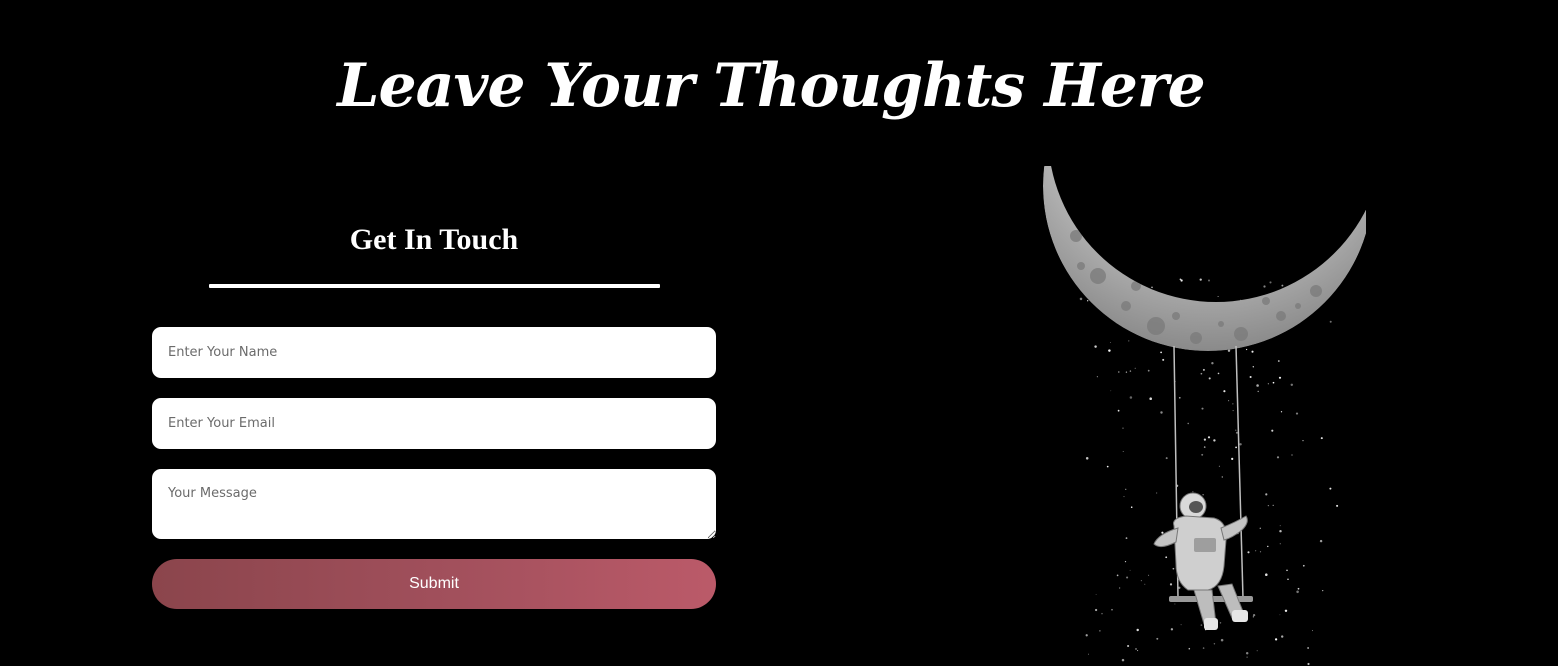 This screenshot has width=1558, height=666. I want to click on message-textarea, so click(434, 504).